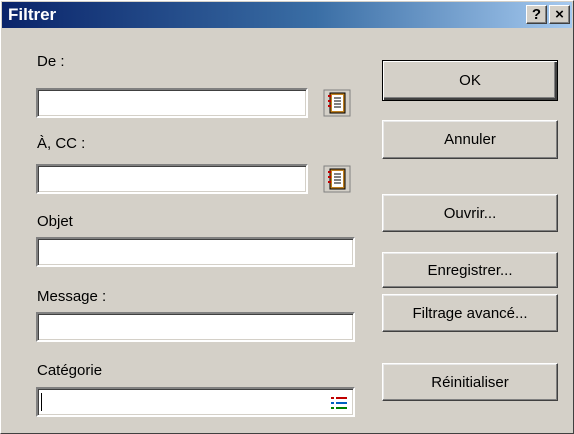 The width and height of the screenshot is (574, 434). I want to click on subject-field, so click(195, 252).